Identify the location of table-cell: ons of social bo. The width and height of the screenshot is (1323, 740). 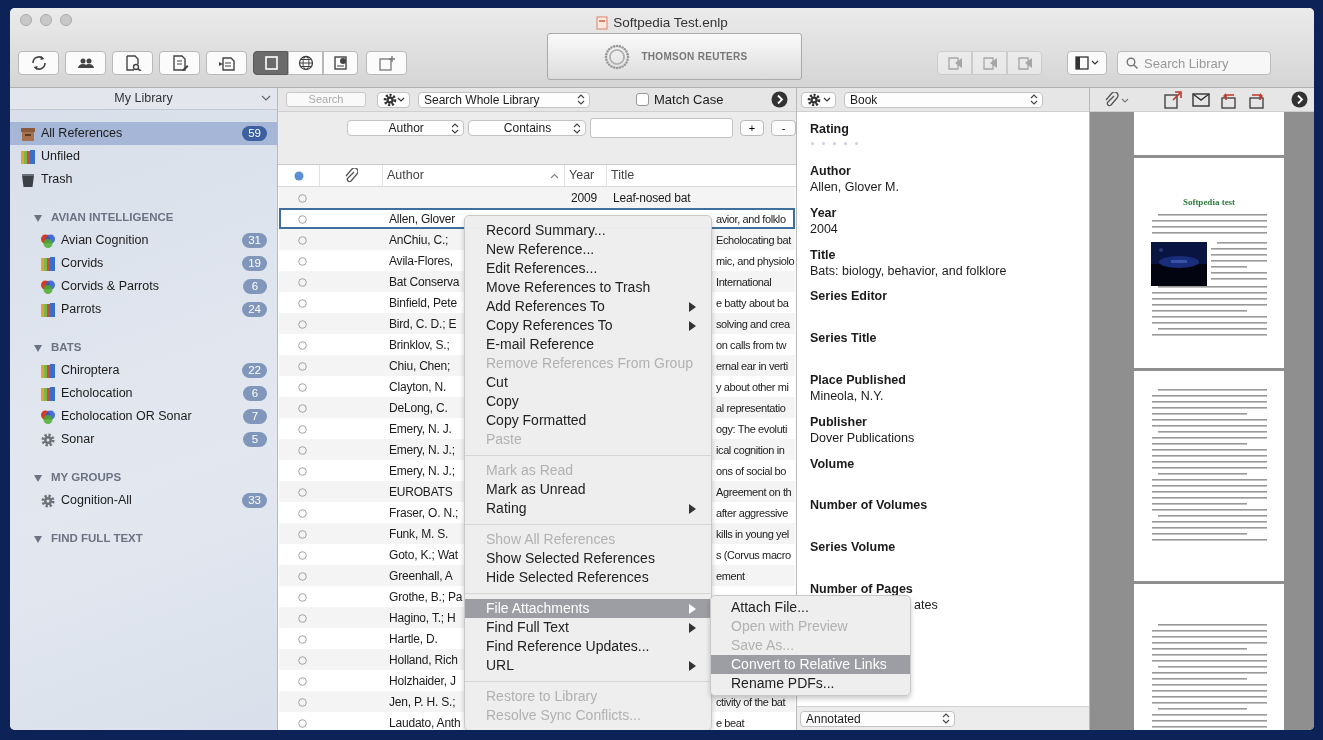
(751, 470).